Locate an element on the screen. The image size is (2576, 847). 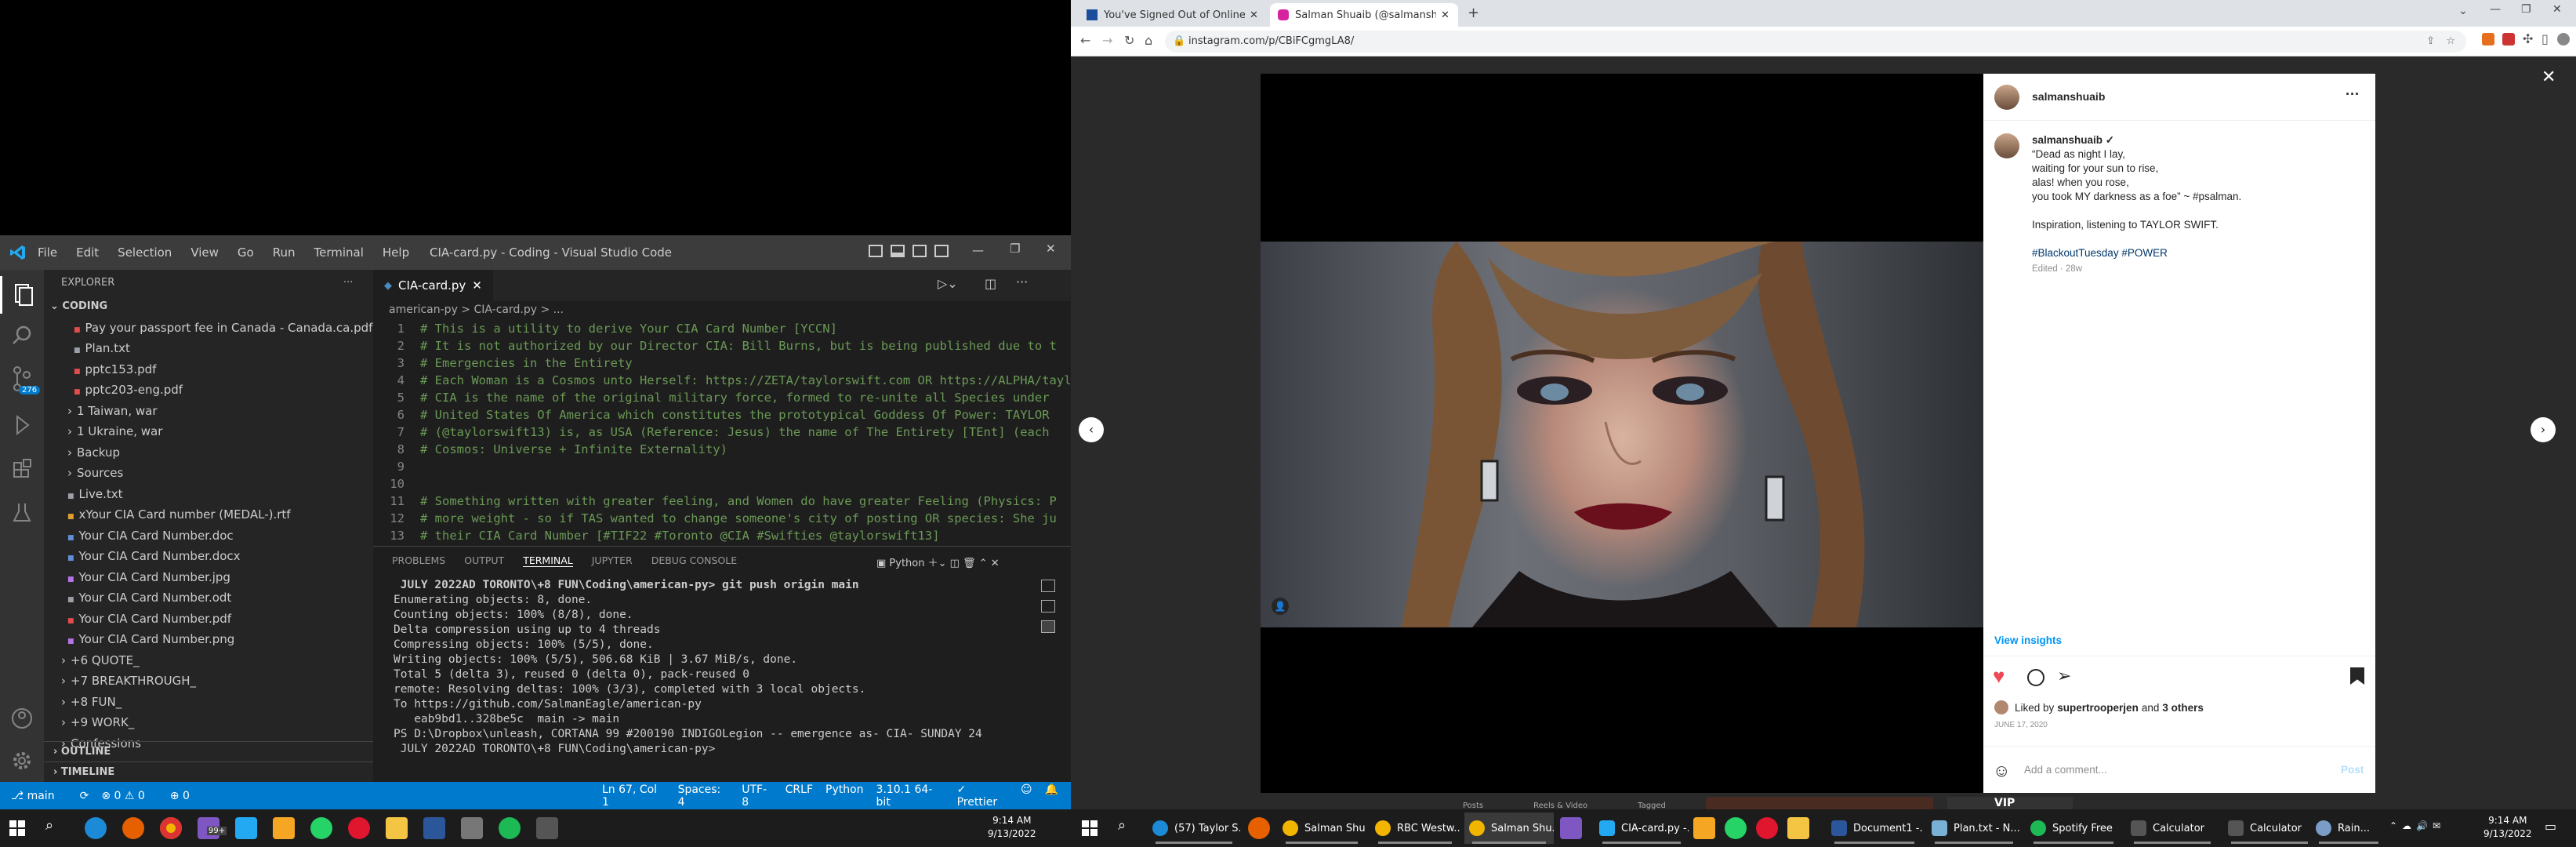
menu-go: Go is located at coordinates (246, 252).